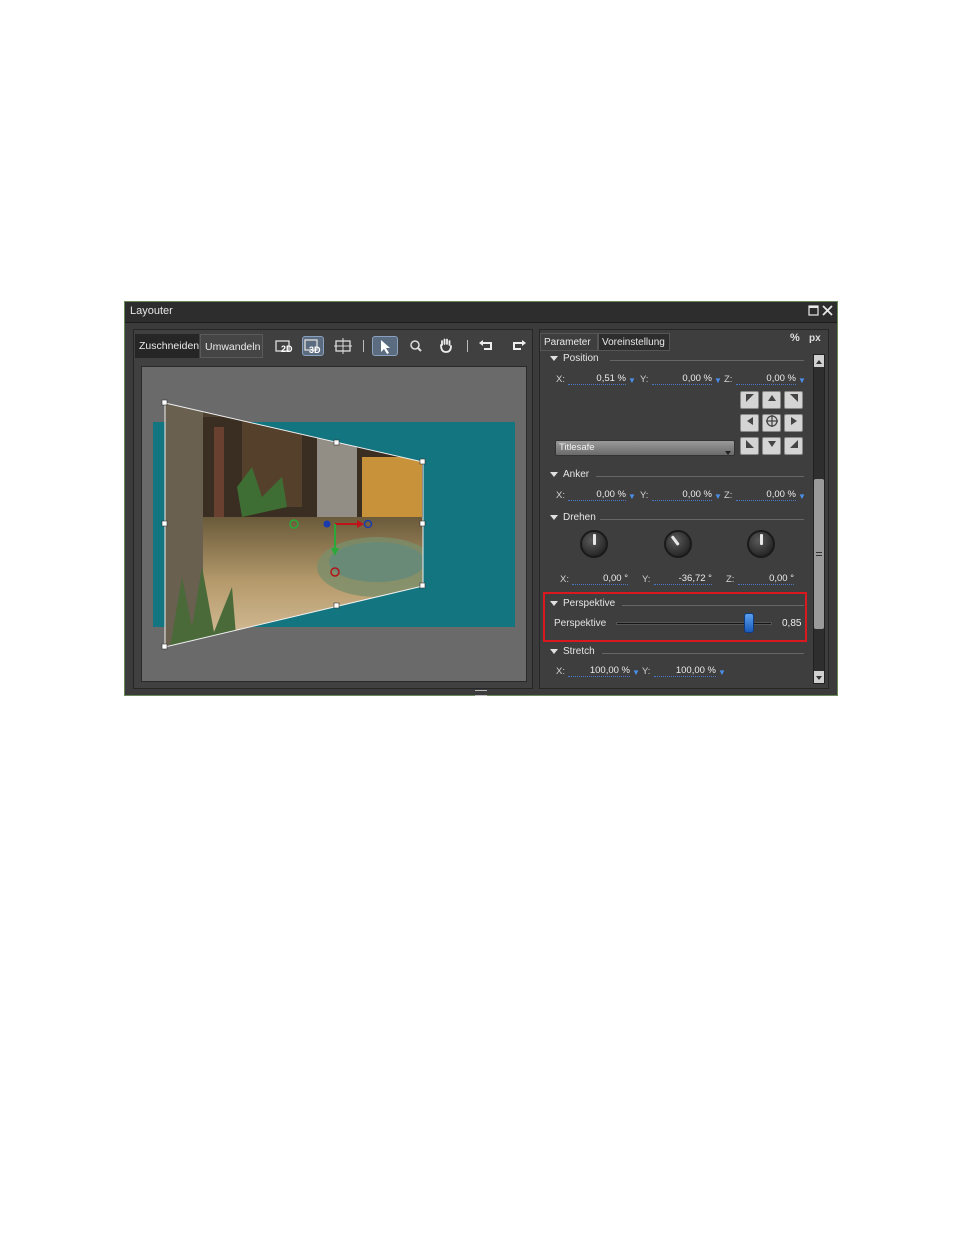  What do you see at coordinates (766, 379) in the screenshot?
I see `position-z-field: 0,00 %` at bounding box center [766, 379].